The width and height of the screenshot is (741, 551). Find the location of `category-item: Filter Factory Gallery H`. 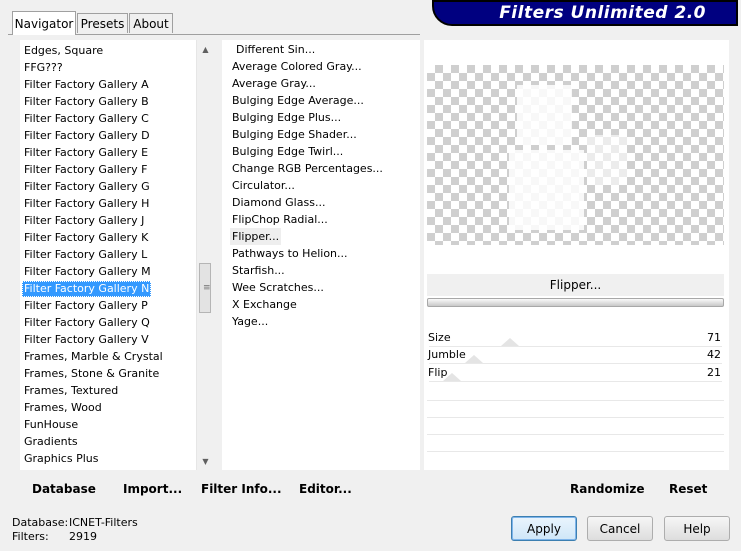

category-item: Filter Factory Gallery H is located at coordinates (86, 204).